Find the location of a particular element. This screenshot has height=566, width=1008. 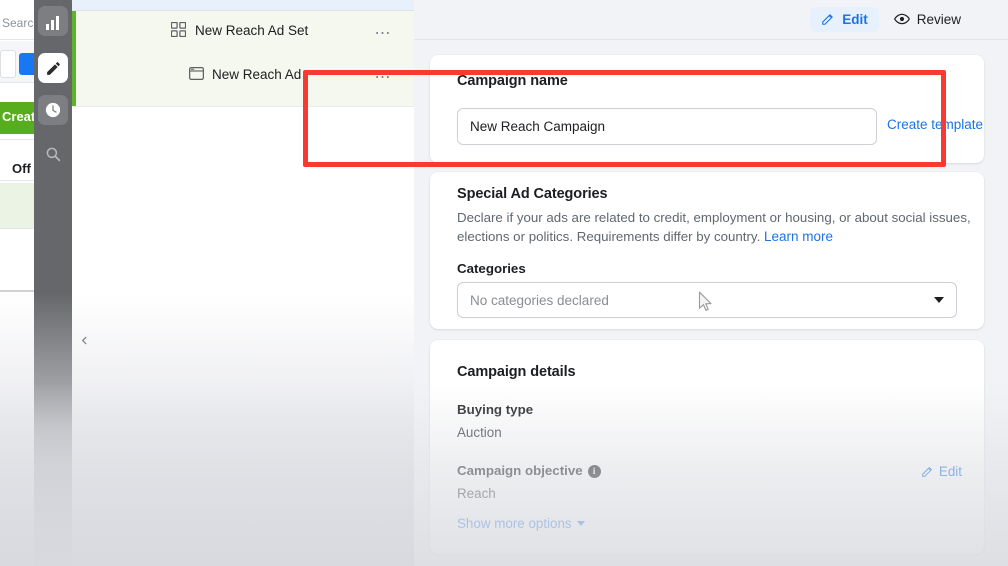

rail-item-history is located at coordinates (53, 110).